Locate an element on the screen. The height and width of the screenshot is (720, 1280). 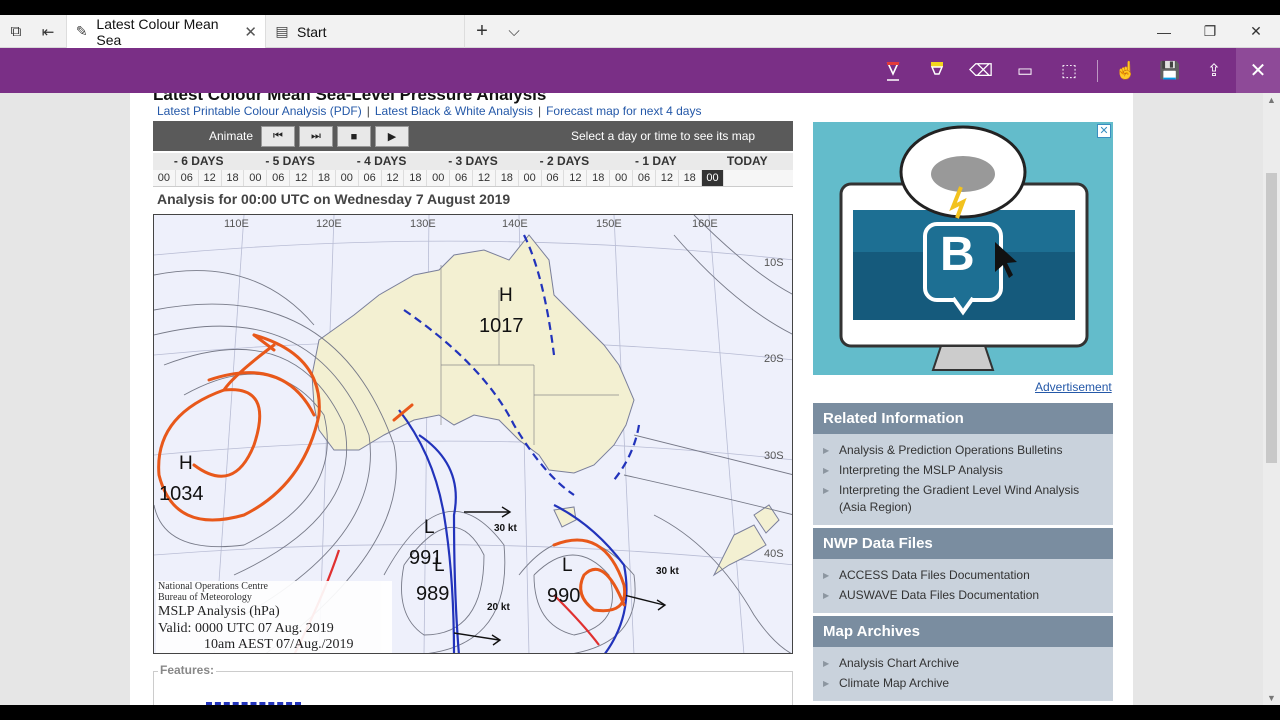
features-box: Features: is located at coordinates (473, 684).